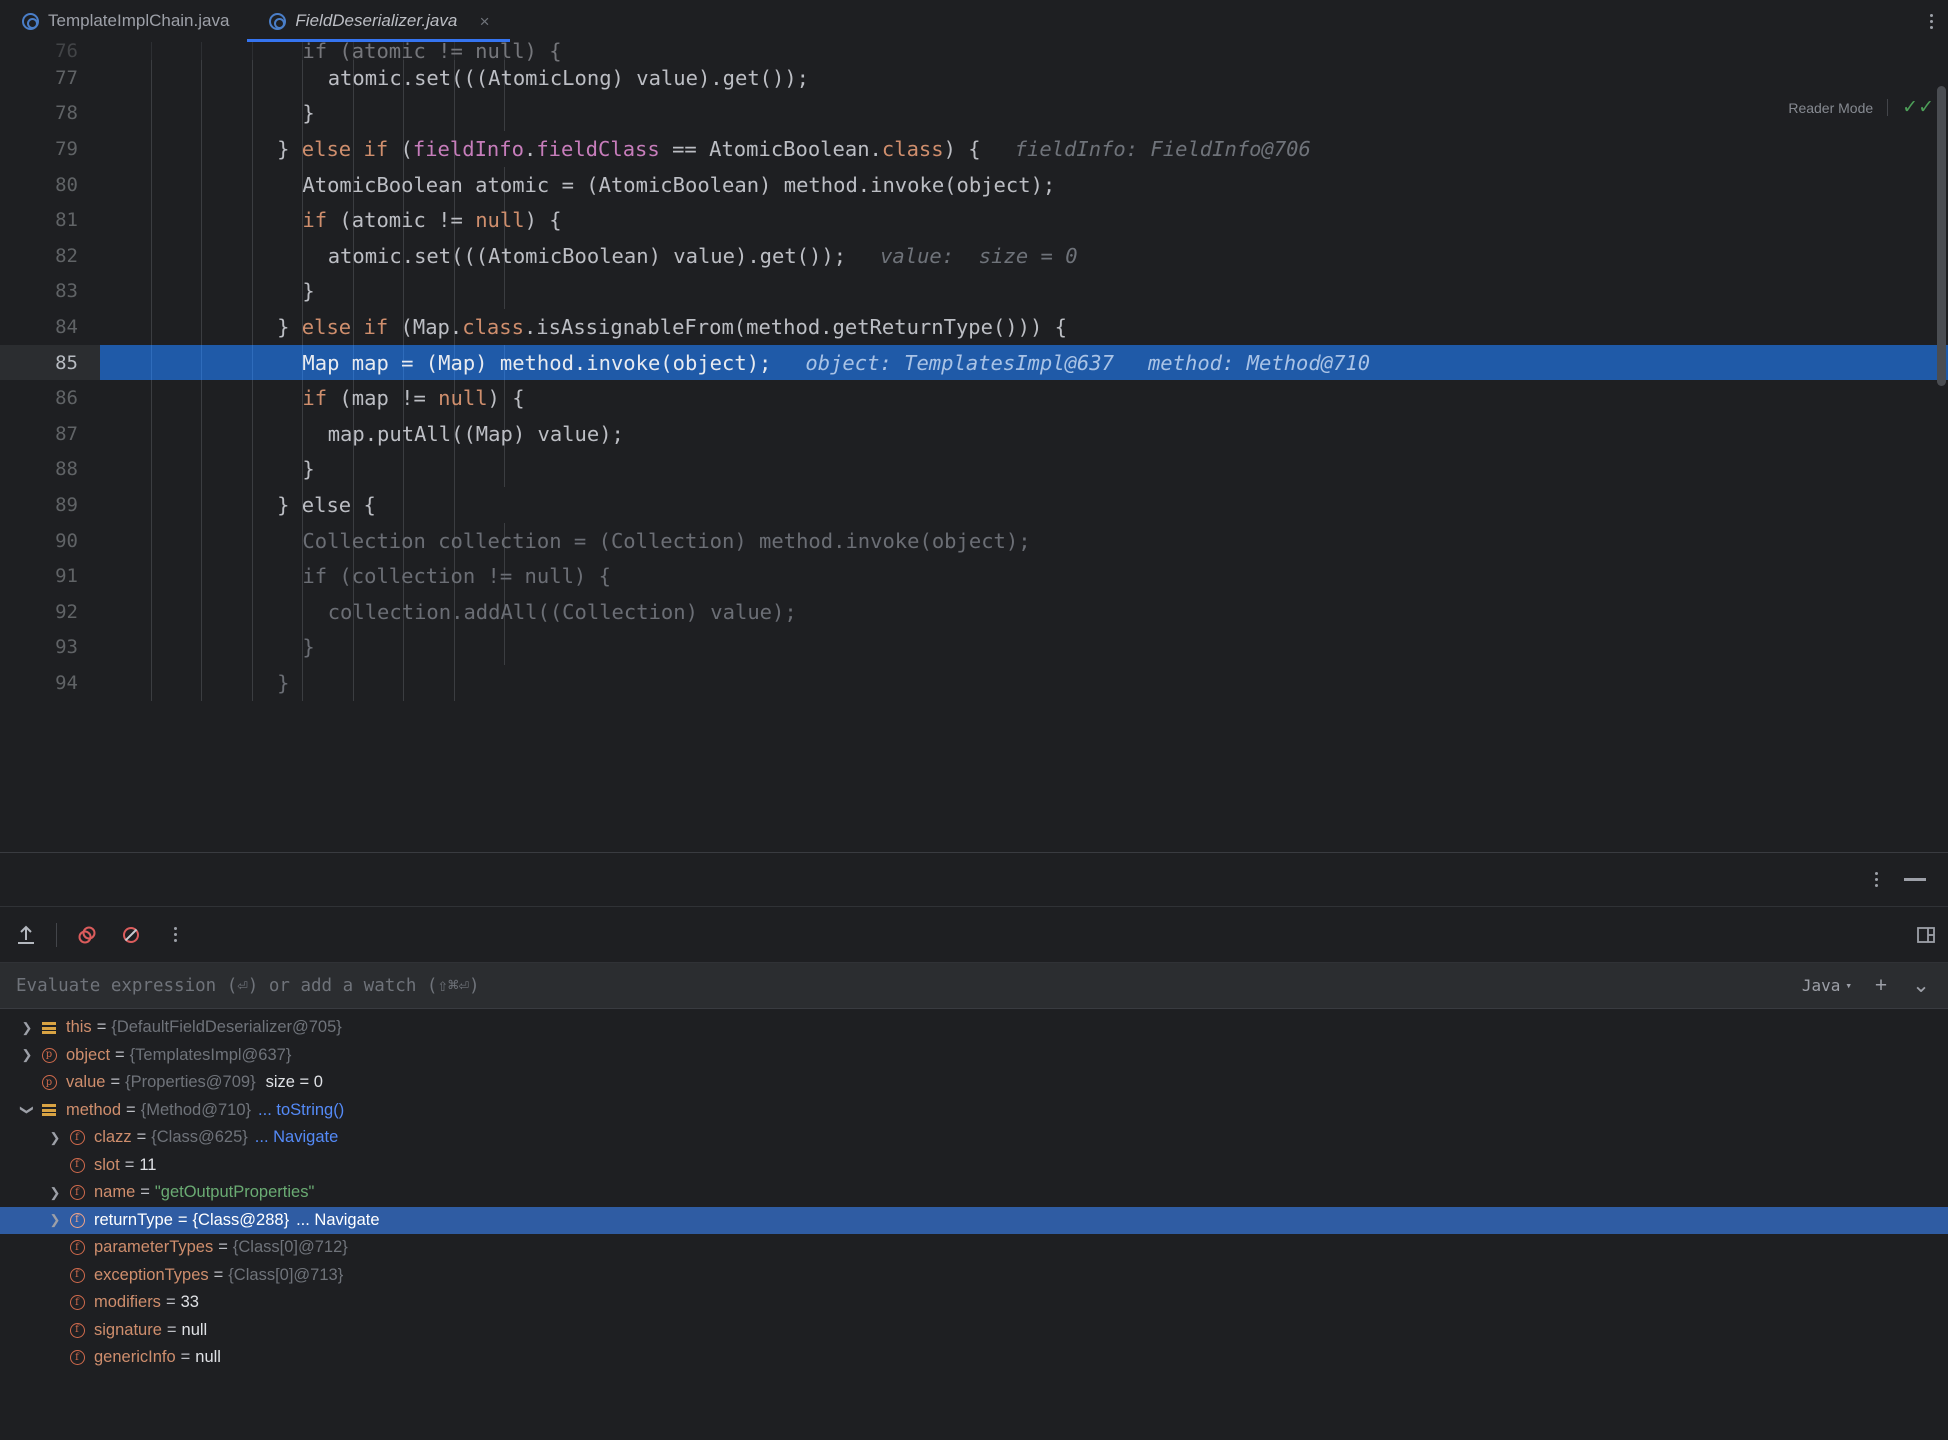 This screenshot has height=1440, width=1948. I want to click on tab-fielddeserializer: FieldDeserializer.java ×, so click(379, 21).